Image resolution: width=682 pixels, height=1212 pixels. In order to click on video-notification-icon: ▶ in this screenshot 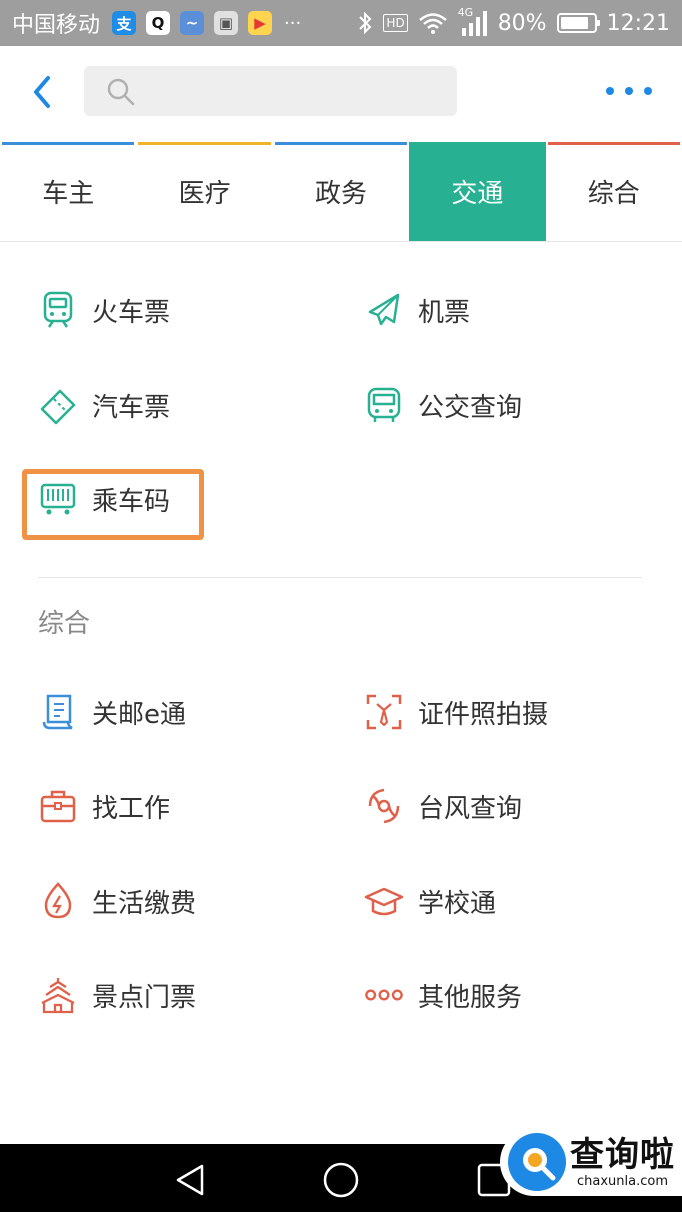, I will do `click(260, 23)`.